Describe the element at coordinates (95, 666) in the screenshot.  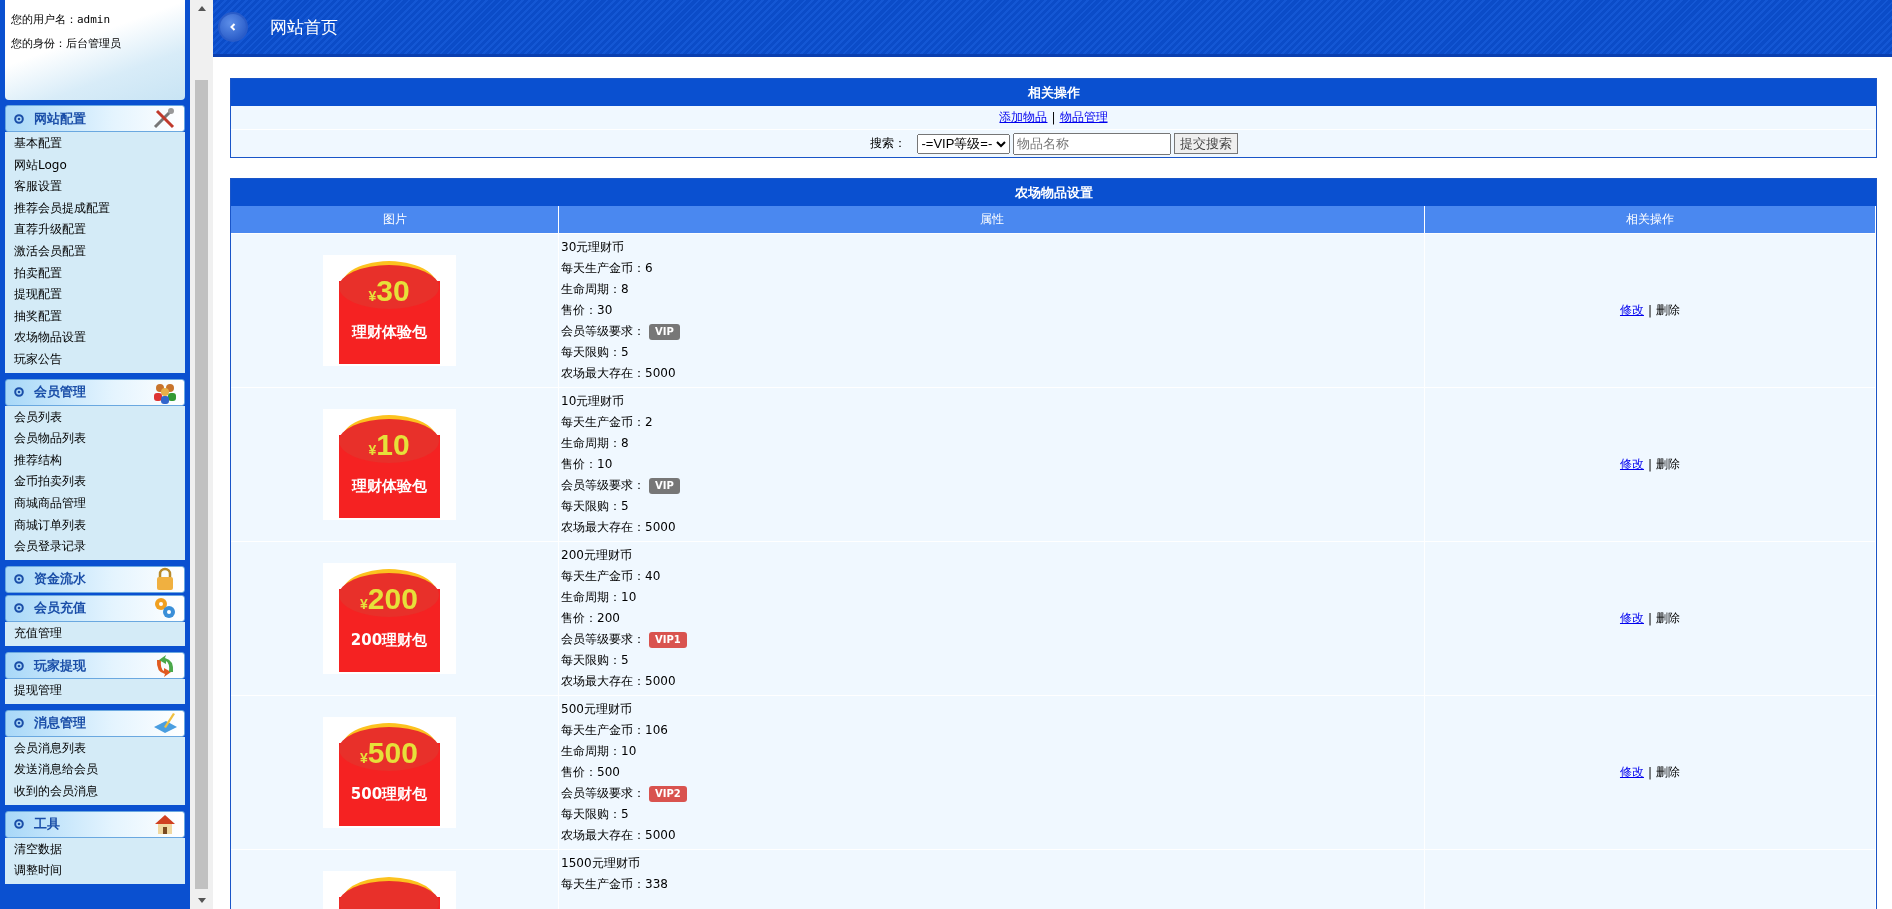
I see `menu-group-header: 玩家提现` at that location.